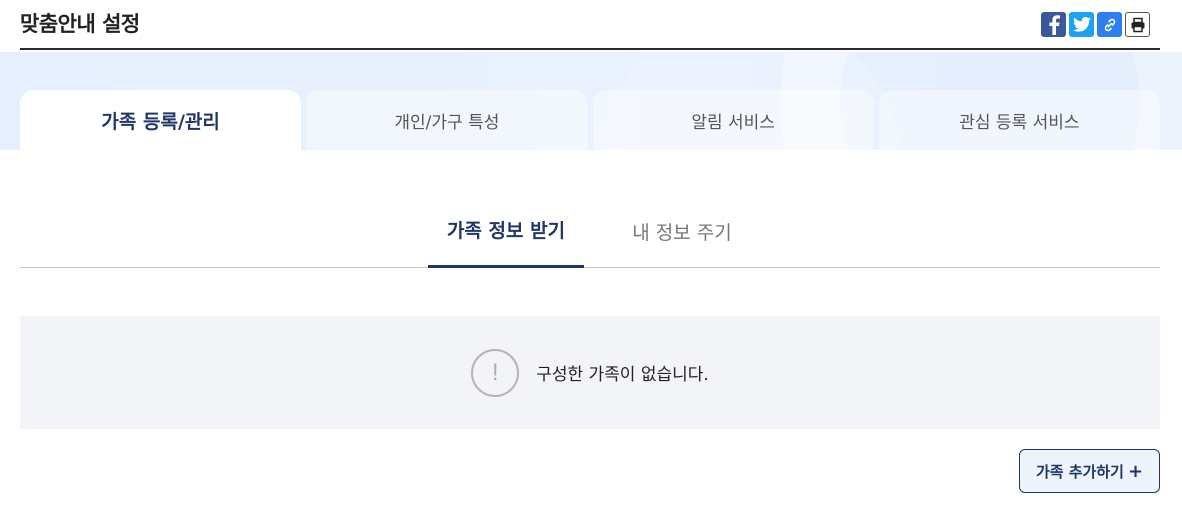 The image size is (1182, 506). I want to click on tab-household-characteristics: 개인/가구 특성, so click(447, 120).